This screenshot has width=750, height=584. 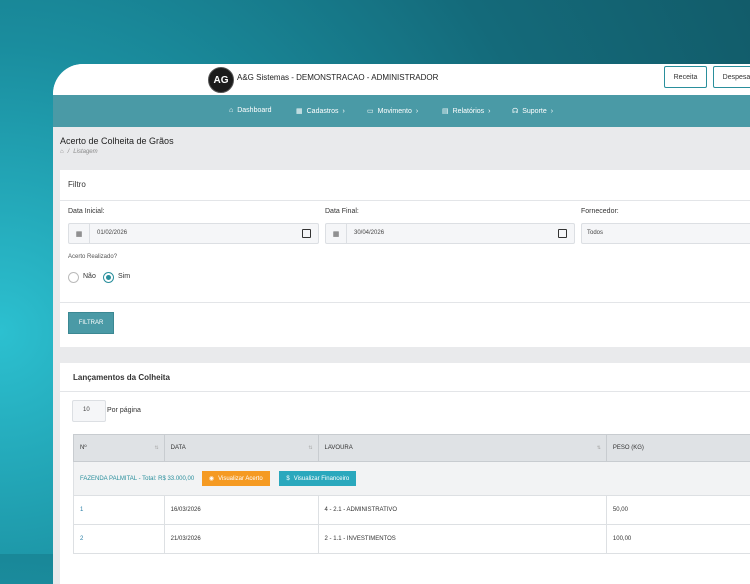 What do you see at coordinates (323, 111) in the screenshot?
I see `nav-label: Cadastros` at bounding box center [323, 111].